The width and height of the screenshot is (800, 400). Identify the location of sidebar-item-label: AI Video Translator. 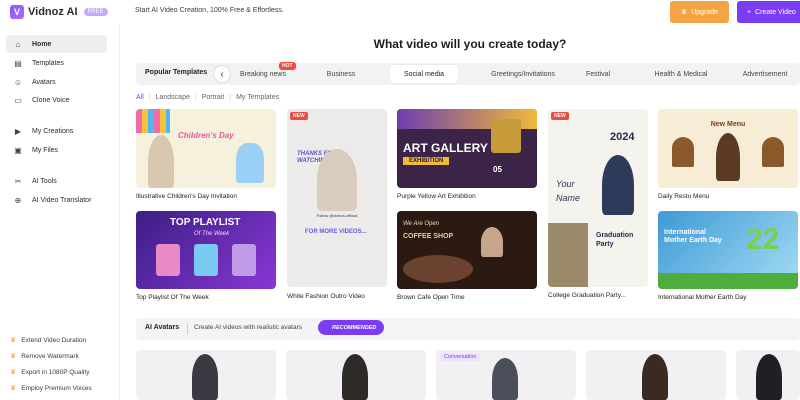
(62, 200).